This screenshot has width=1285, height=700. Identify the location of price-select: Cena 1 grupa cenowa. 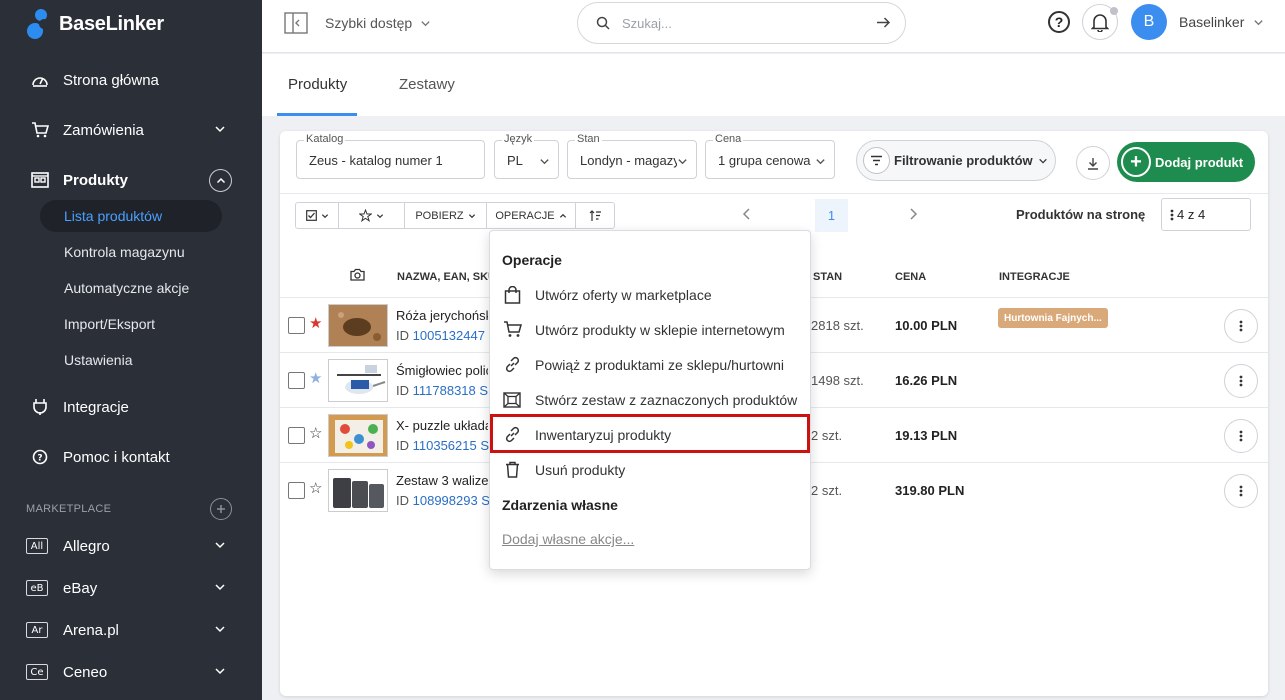
(770, 156).